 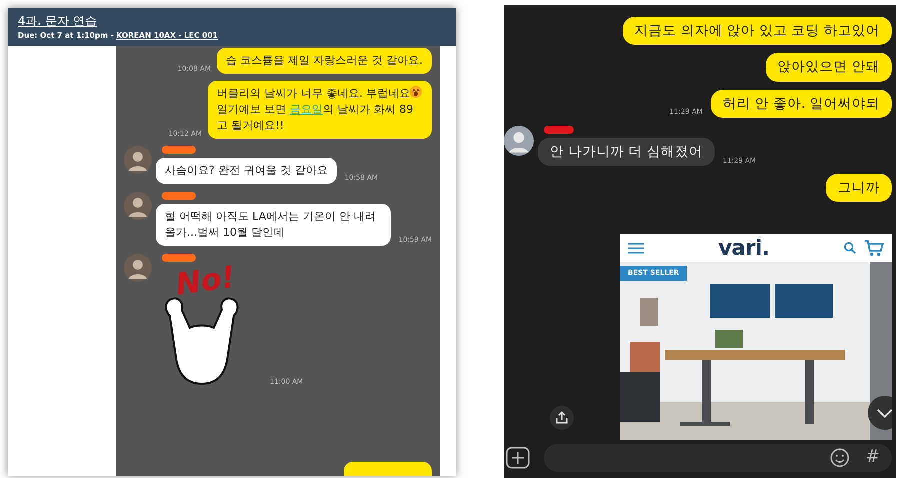 I want to click on message-bubble: 허리 안 좋아. 일어써야되, so click(x=801, y=104).